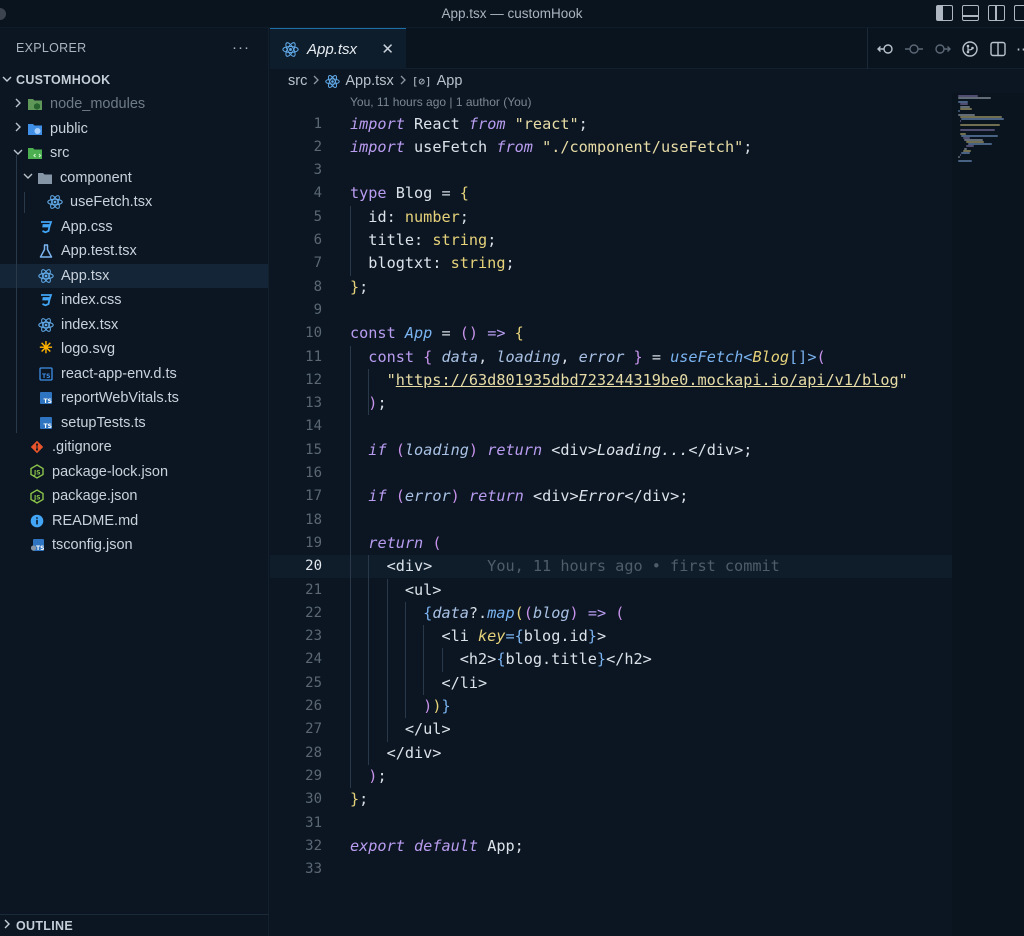 This screenshot has height=936, width=1024. What do you see at coordinates (437, 706) in the screenshot?
I see `code-text: ))}` at bounding box center [437, 706].